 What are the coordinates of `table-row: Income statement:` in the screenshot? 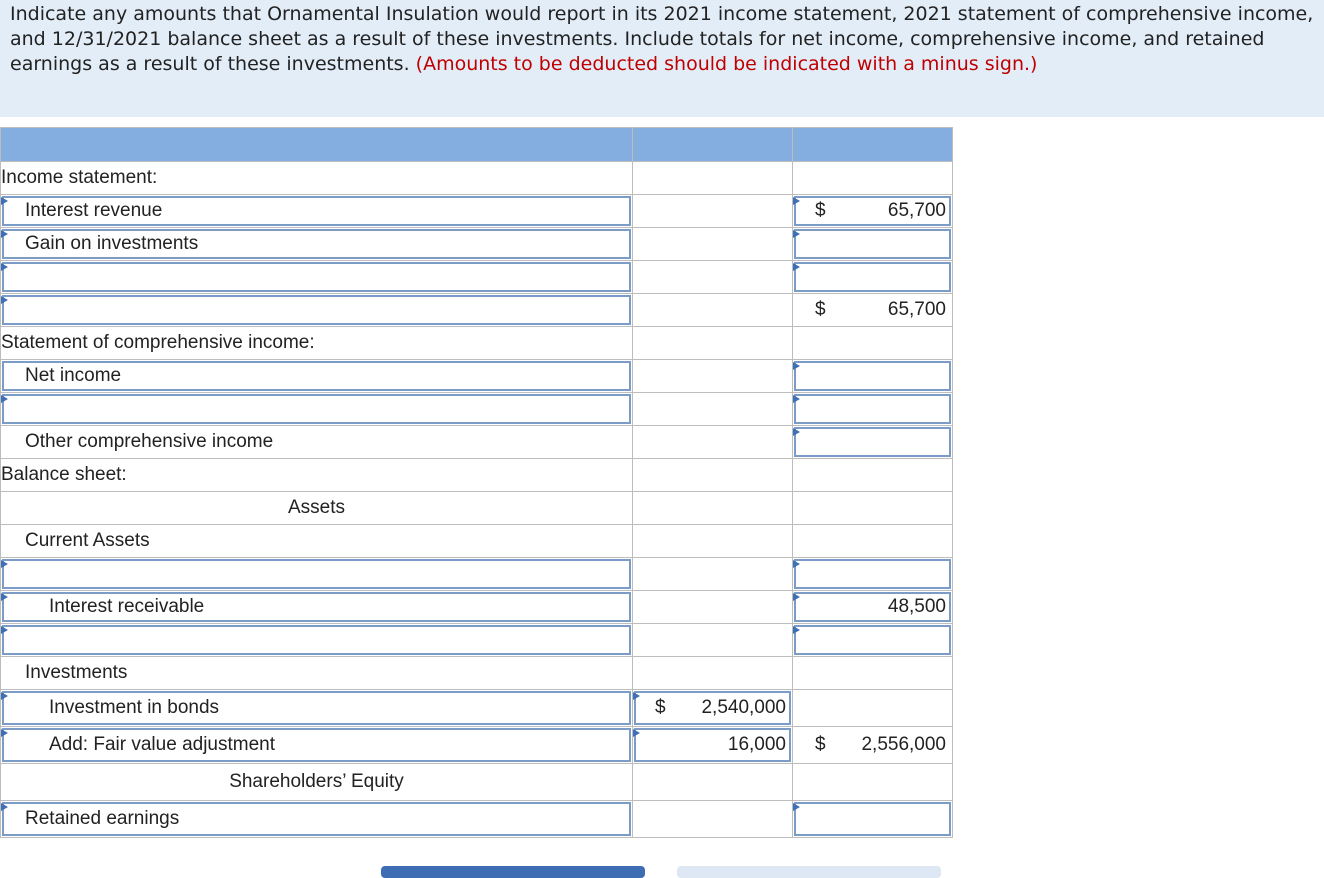 It's located at (476, 178).